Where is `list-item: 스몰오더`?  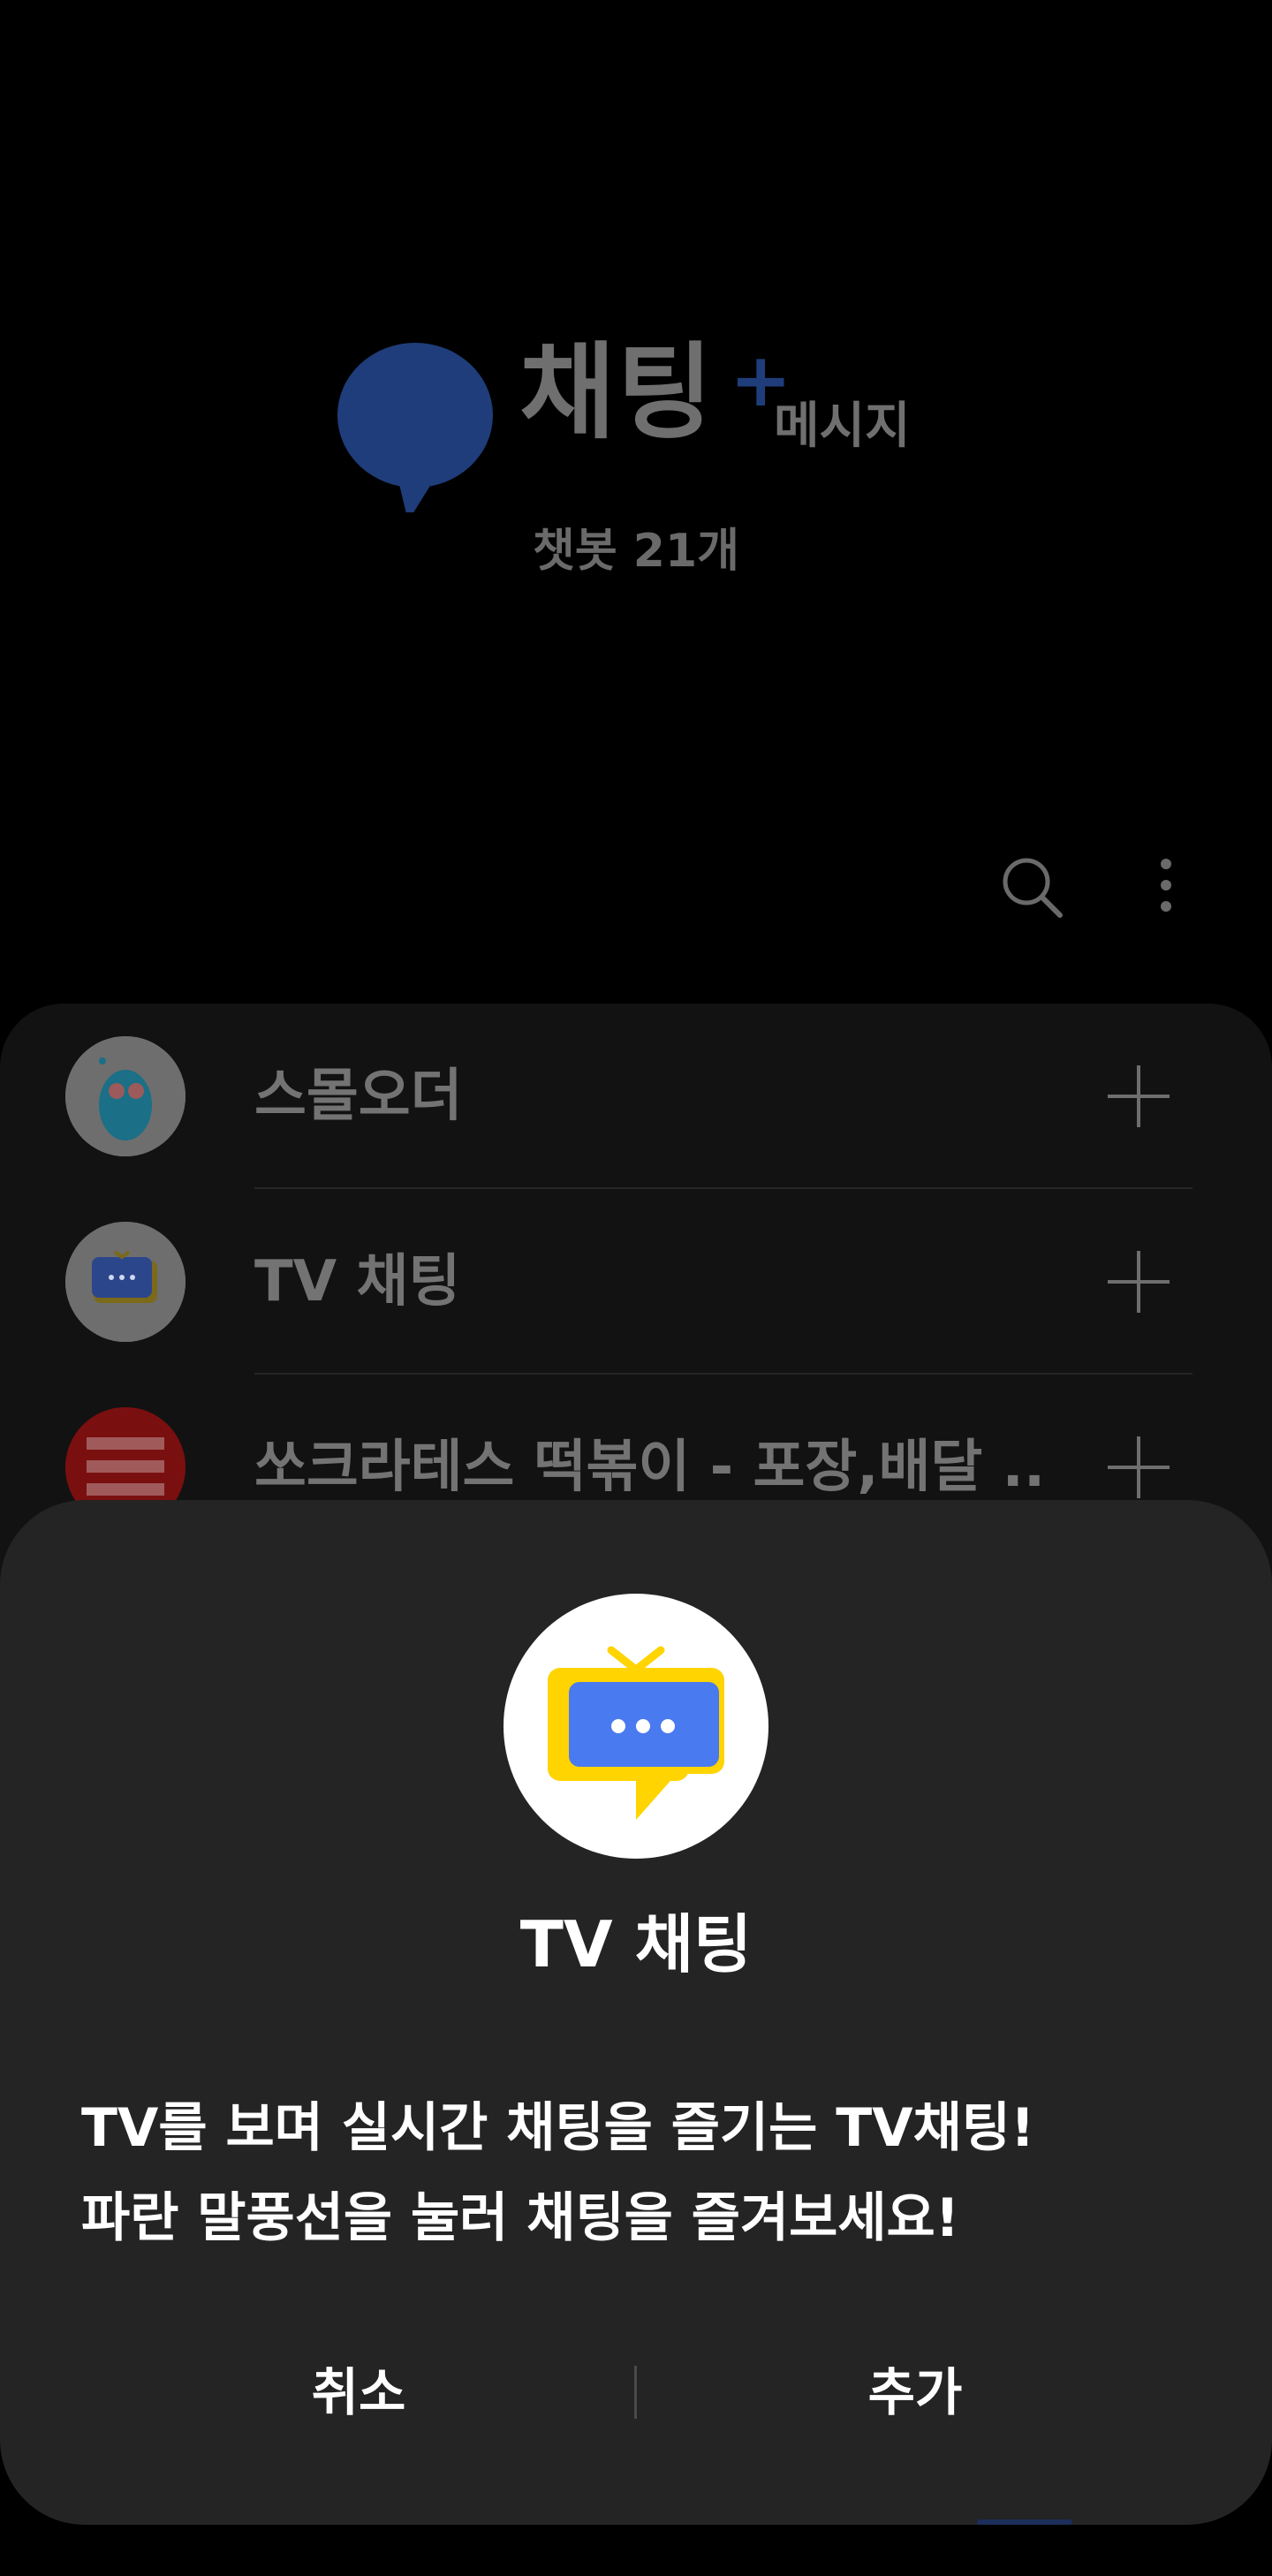
list-item: 스몰오더 is located at coordinates (636, 1096).